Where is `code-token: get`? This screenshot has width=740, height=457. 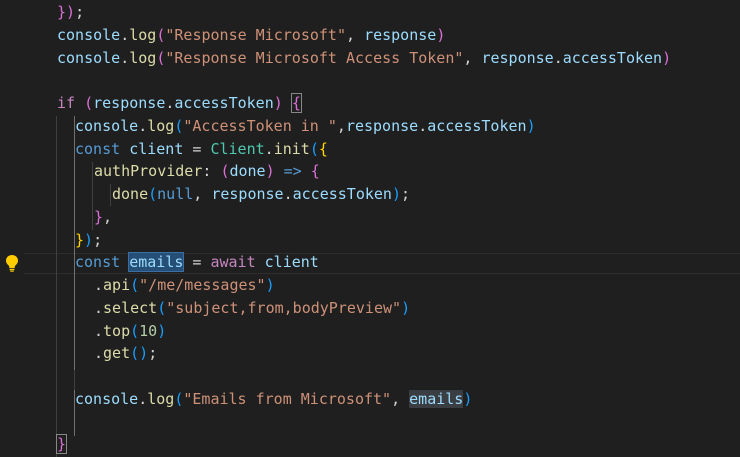 code-token: get is located at coordinates (117, 353).